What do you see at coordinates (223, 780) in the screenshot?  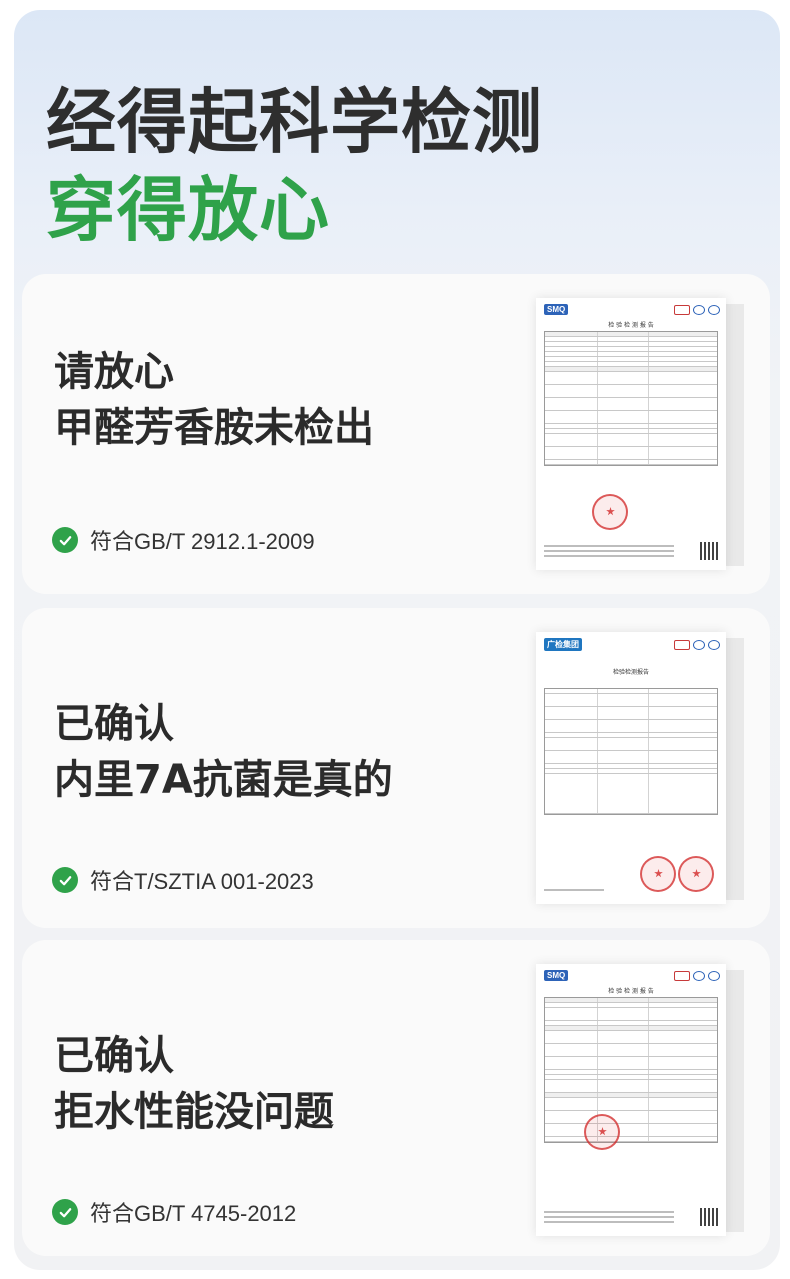 I see `card-title-line2: 内里7A抗菌是真的` at bounding box center [223, 780].